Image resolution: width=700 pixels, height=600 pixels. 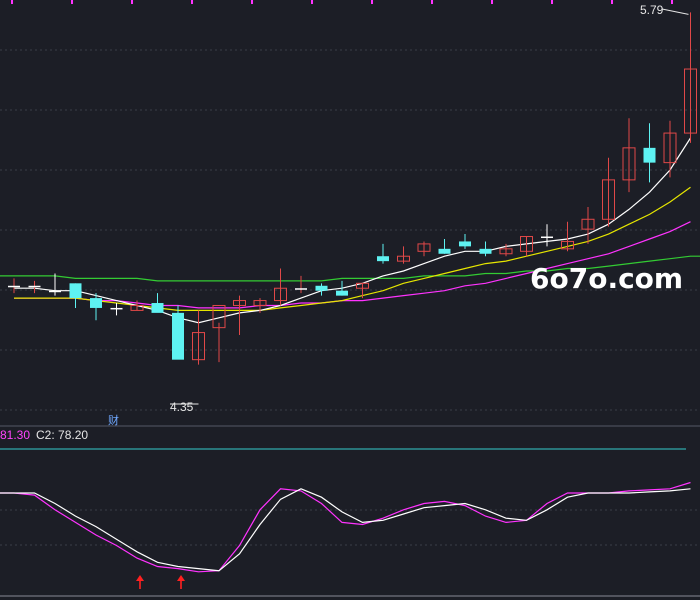 I want to click on high-marker-line, so click(x=675, y=11).